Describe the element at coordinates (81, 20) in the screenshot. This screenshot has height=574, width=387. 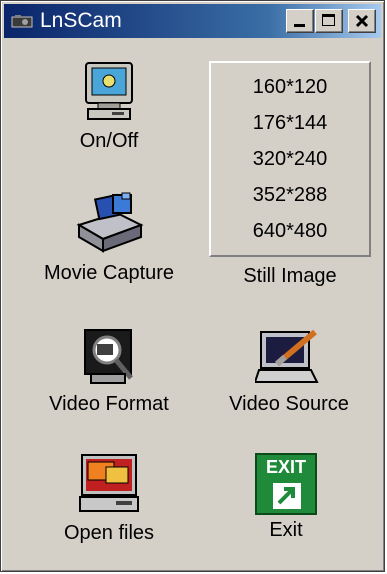
I see `window-title: LnSCam` at that location.